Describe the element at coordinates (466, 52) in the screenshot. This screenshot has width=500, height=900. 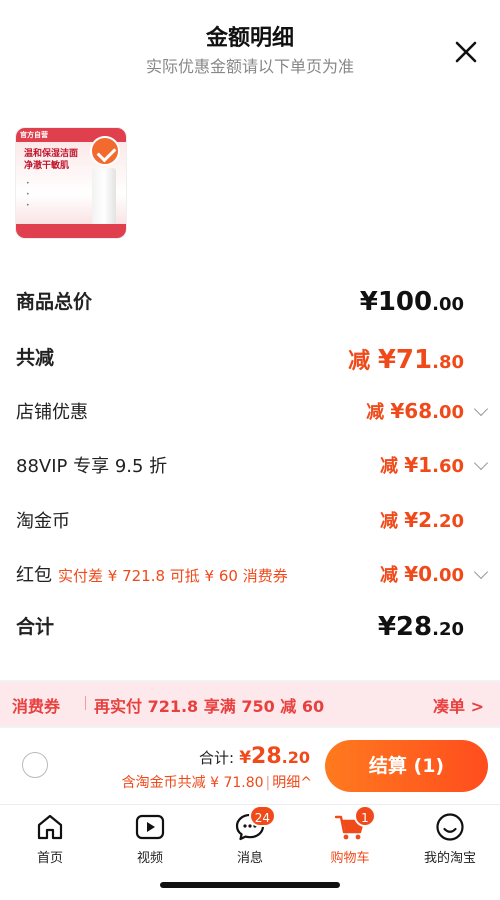
I see `close-icon` at that location.